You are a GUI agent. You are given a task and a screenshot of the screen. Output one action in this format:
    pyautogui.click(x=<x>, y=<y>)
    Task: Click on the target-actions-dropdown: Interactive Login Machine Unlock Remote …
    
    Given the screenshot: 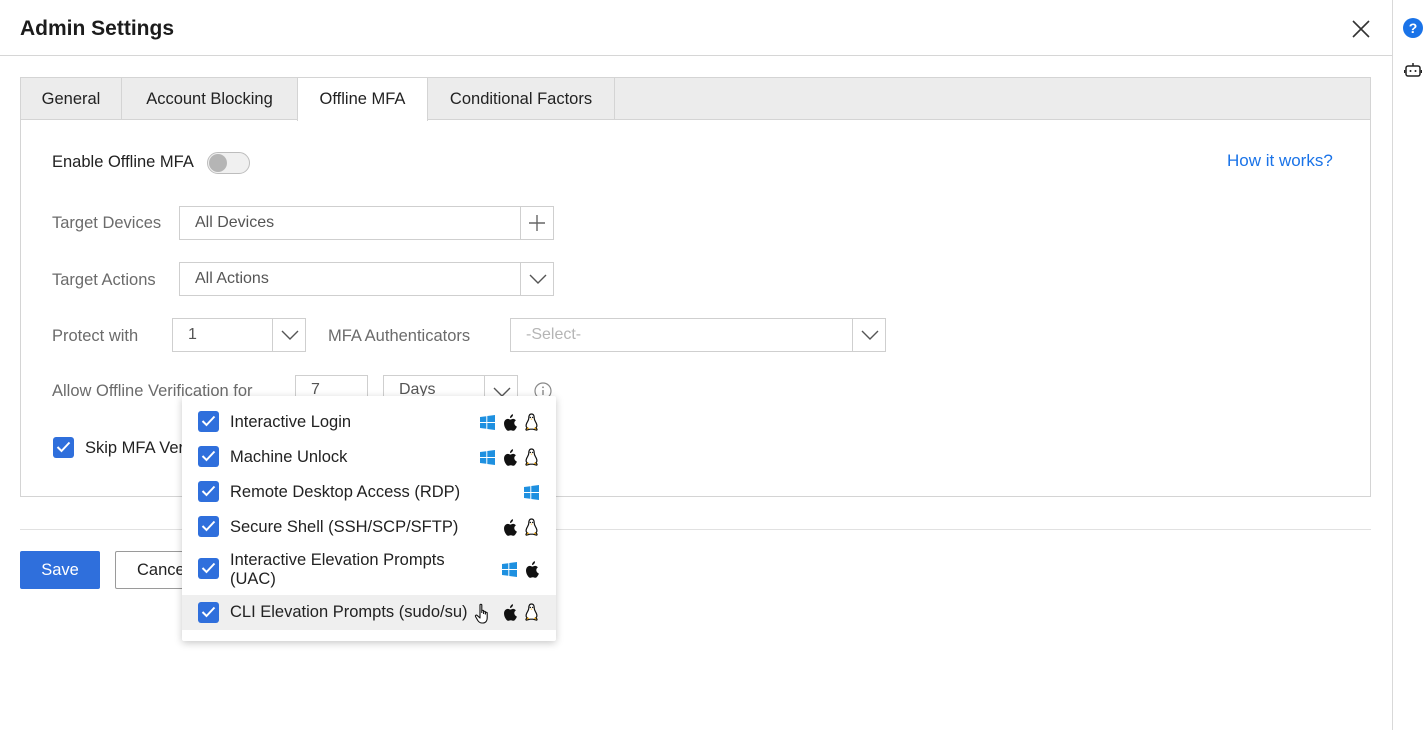 What is the action you would take?
    pyautogui.click(x=369, y=518)
    